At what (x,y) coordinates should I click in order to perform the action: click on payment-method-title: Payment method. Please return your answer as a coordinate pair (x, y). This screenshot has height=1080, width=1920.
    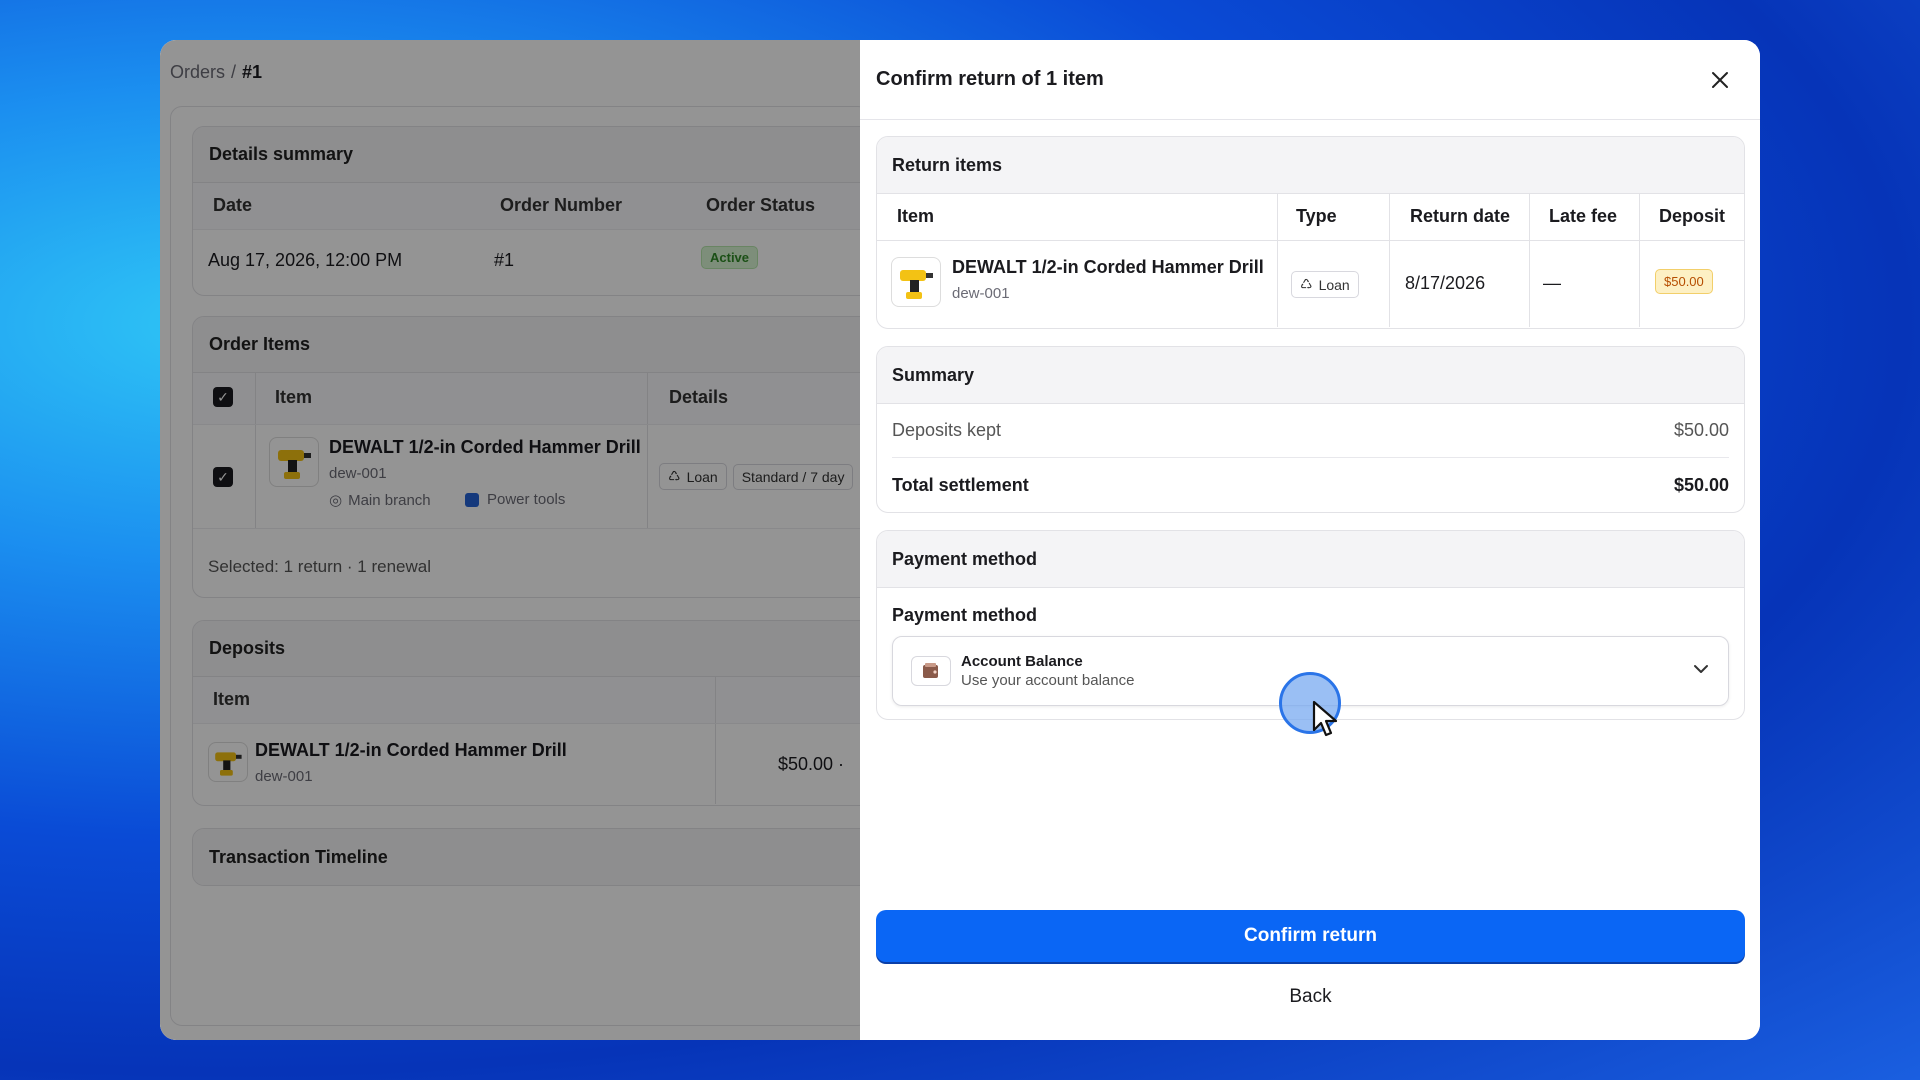
    Looking at the image, I should click on (1310, 559).